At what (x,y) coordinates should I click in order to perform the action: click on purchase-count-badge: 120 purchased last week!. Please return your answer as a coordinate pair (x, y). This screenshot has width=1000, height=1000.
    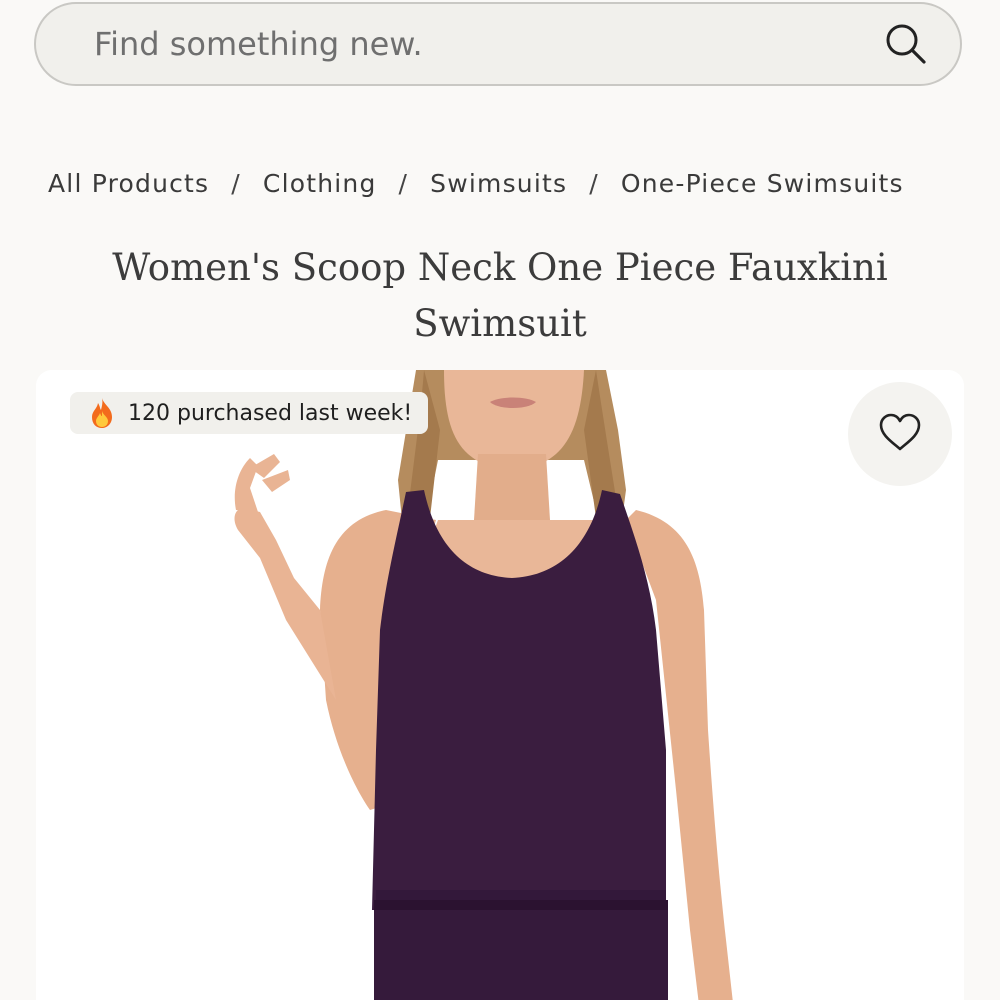
    Looking at the image, I should click on (249, 413).